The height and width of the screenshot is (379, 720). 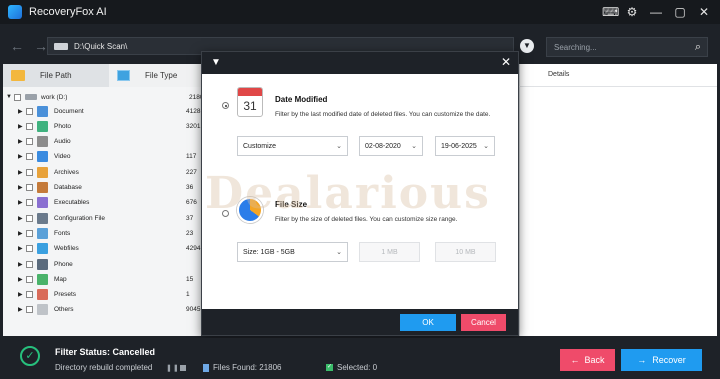 What do you see at coordinates (115, 111) in the screenshot?
I see `tree-item: ▶ Document 4128` at bounding box center [115, 111].